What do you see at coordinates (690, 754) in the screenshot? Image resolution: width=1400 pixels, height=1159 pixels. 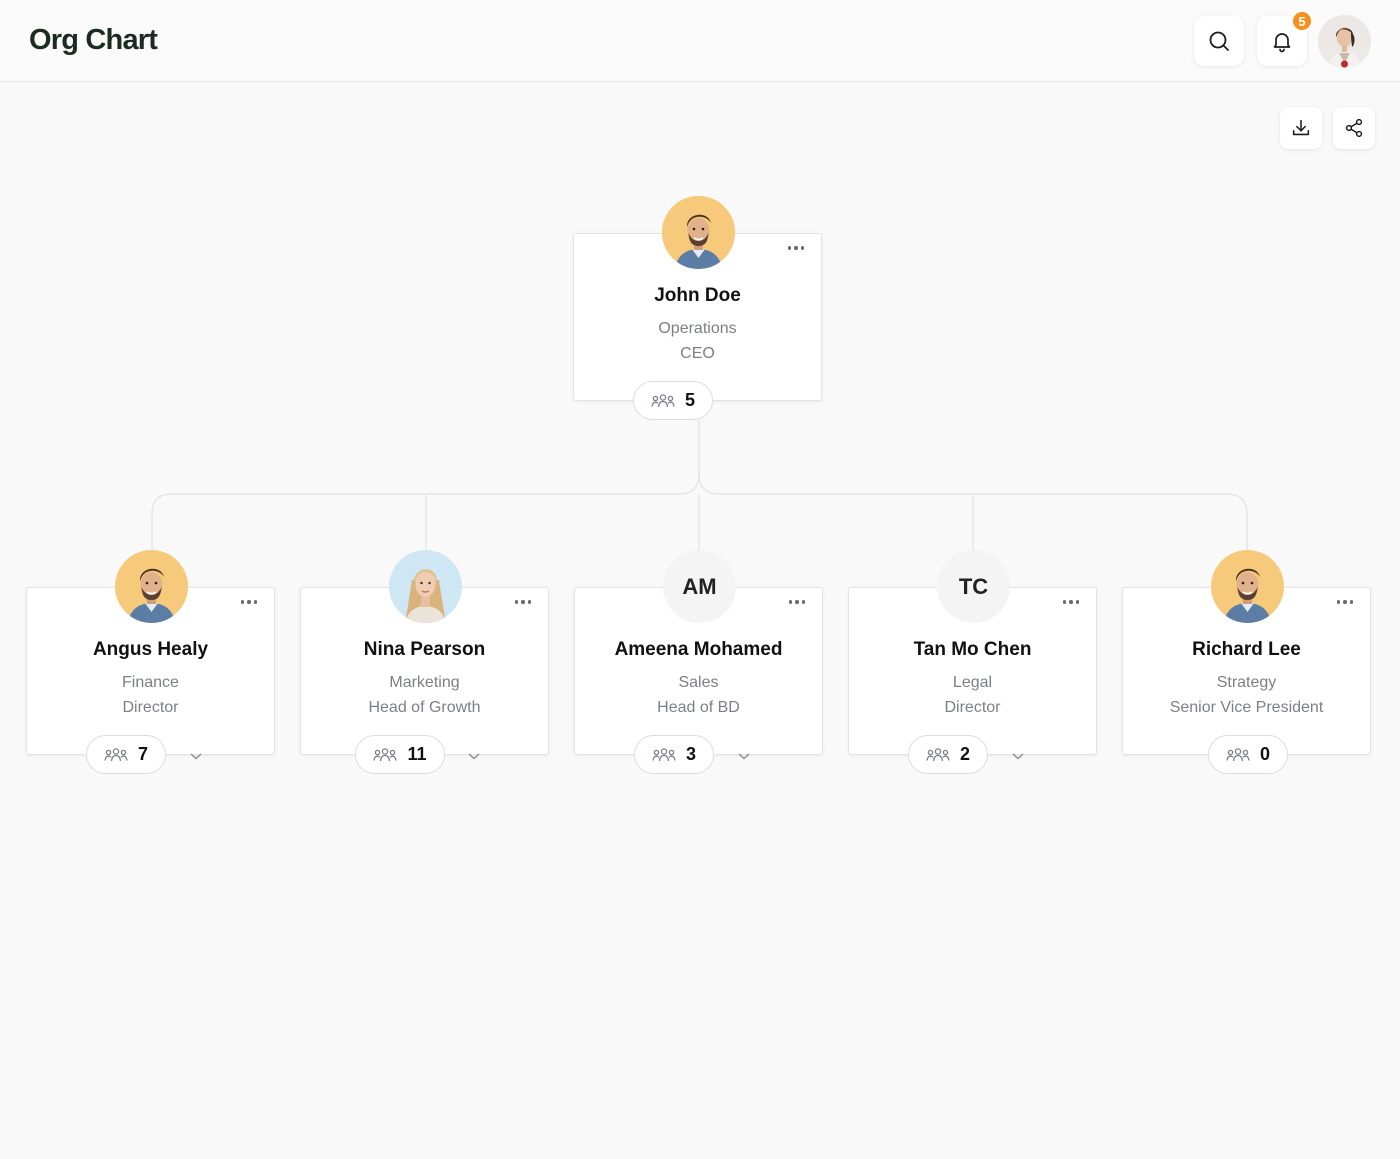 I see `reports-count: 3` at bounding box center [690, 754].